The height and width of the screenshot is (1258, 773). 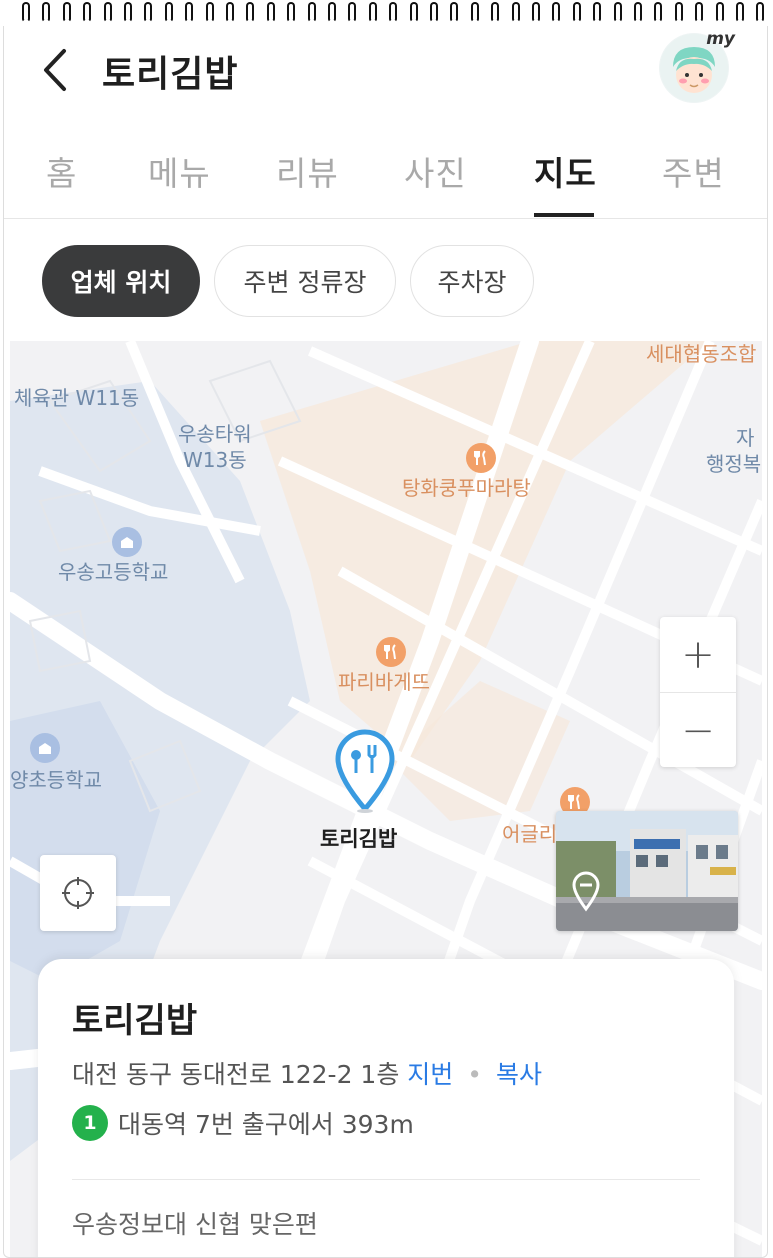 What do you see at coordinates (745, 438) in the screenshot?
I see `map-label-admin-line1: 자` at bounding box center [745, 438].